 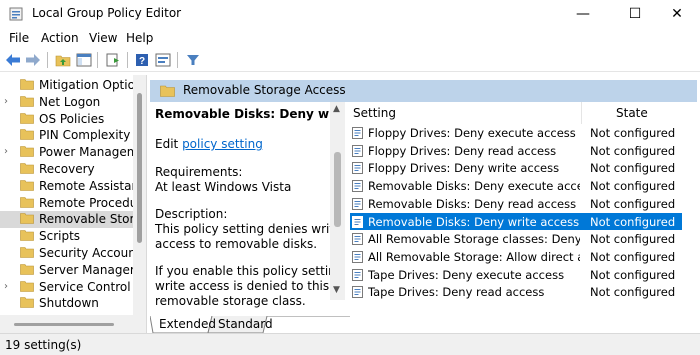 What do you see at coordinates (583, 14) in the screenshot?
I see `minimize-button: —` at bounding box center [583, 14].